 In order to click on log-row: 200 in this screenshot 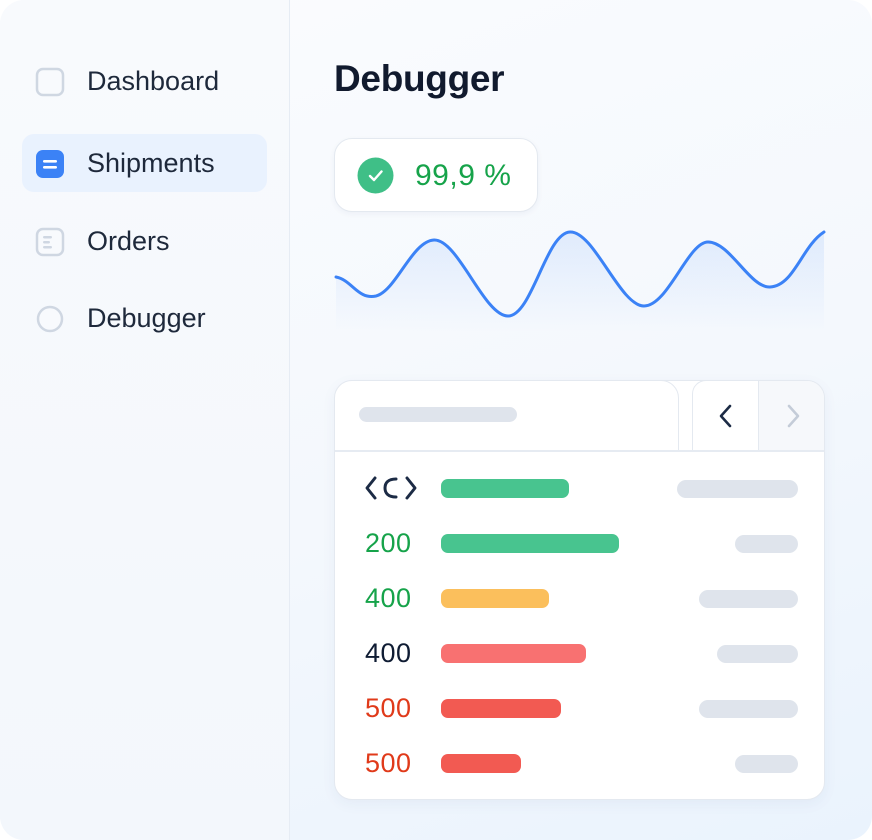, I will do `click(579, 543)`.